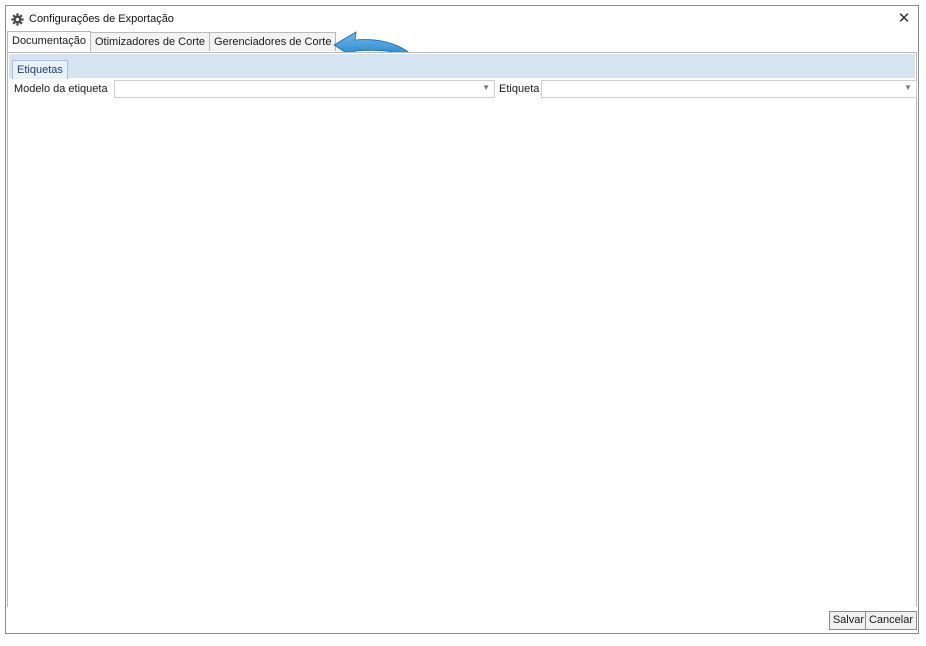 Image resolution: width=926 pixels, height=646 pixels. Describe the element at coordinates (462, 66) in the screenshot. I see `sub-tab-strip: Etiquetas` at that location.